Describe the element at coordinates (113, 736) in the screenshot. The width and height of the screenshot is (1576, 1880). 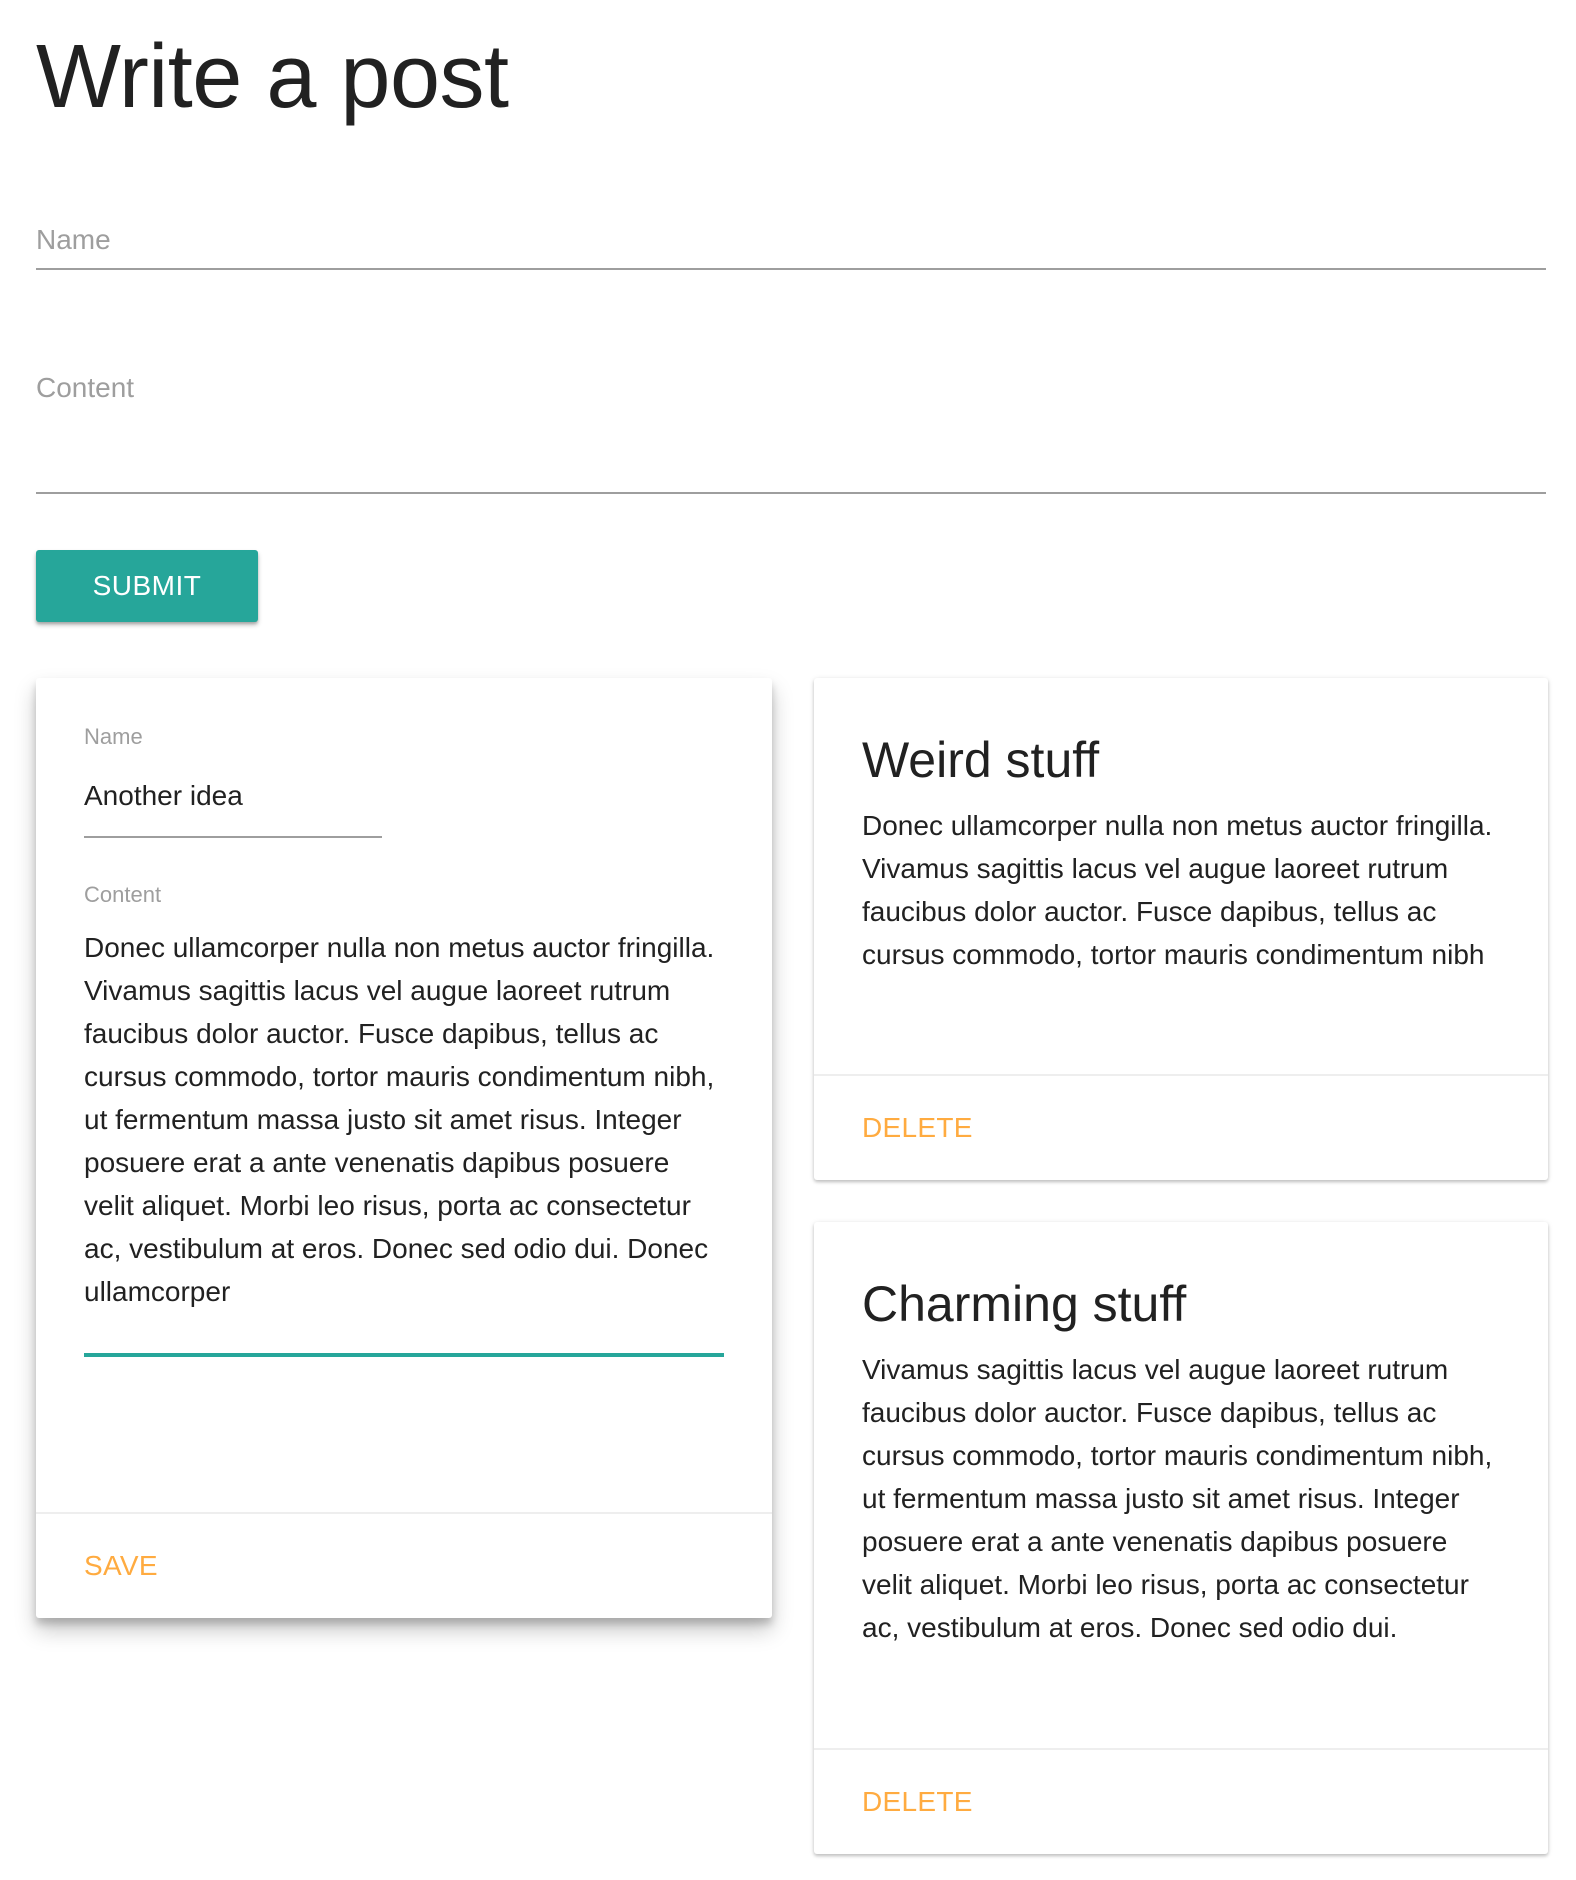
I see `edit-name-label: Name` at that location.